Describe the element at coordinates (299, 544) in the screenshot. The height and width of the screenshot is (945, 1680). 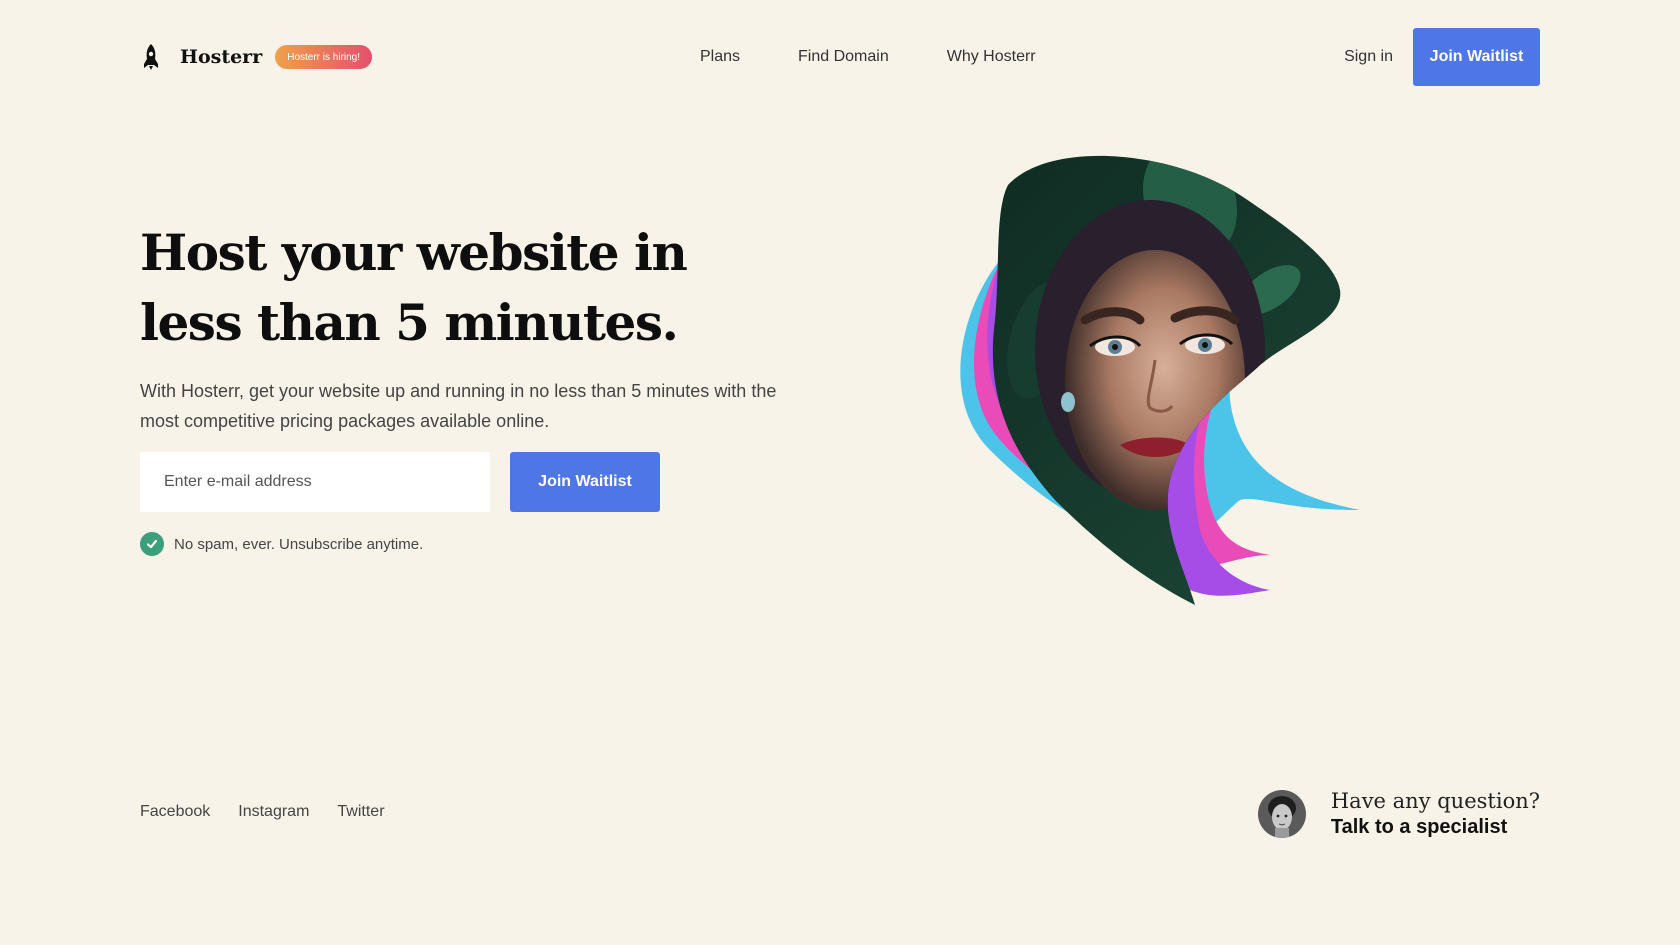
I see `no-spam-text: No spam, ever. Unsubscribe anytime.` at that location.